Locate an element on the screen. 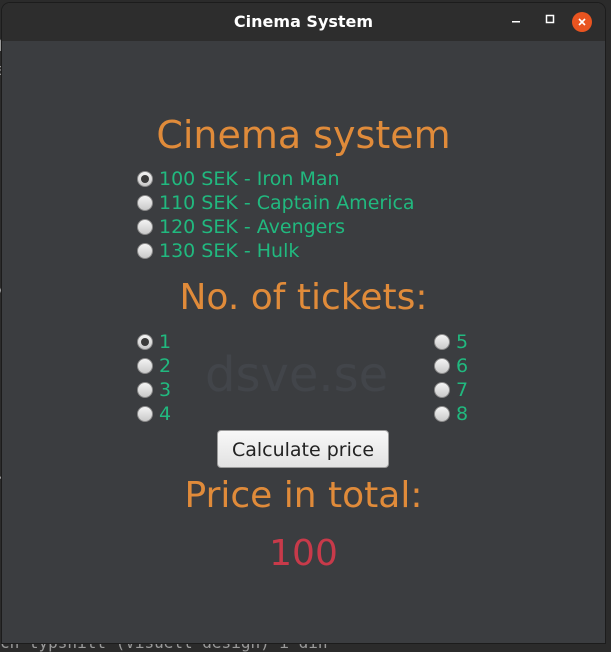  ticket-option-label: 3 is located at coordinates (165, 390).